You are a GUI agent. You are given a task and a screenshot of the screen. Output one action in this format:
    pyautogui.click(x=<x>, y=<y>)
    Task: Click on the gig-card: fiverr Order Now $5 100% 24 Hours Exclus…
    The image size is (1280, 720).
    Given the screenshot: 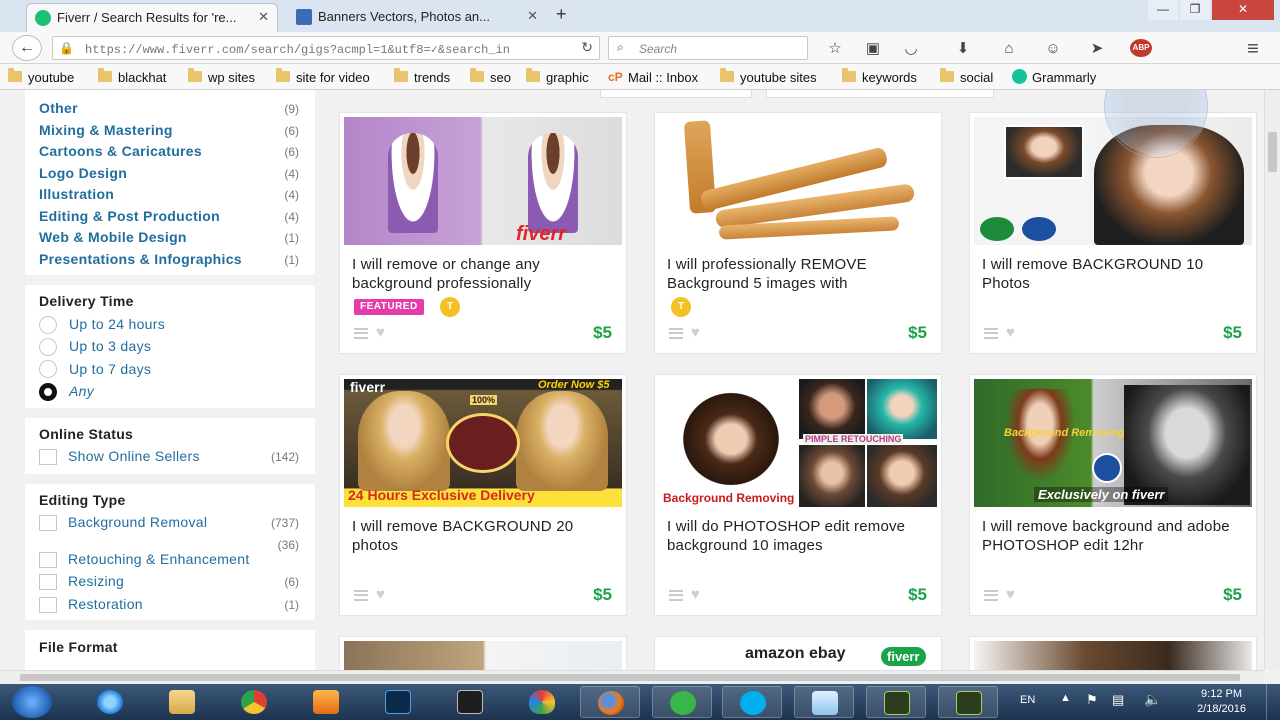 What is the action you would take?
    pyautogui.click(x=483, y=495)
    